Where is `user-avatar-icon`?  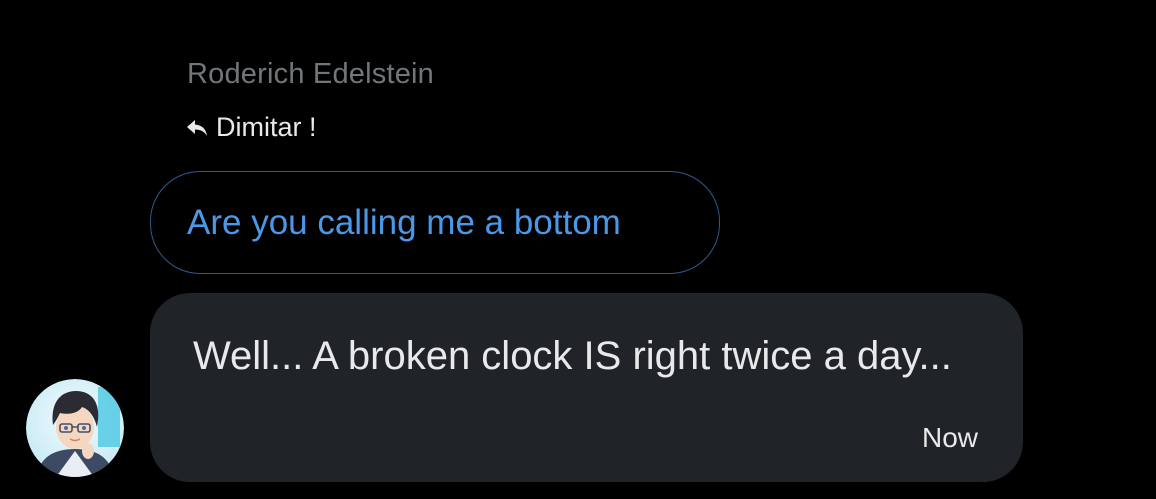 user-avatar-icon is located at coordinates (75, 428).